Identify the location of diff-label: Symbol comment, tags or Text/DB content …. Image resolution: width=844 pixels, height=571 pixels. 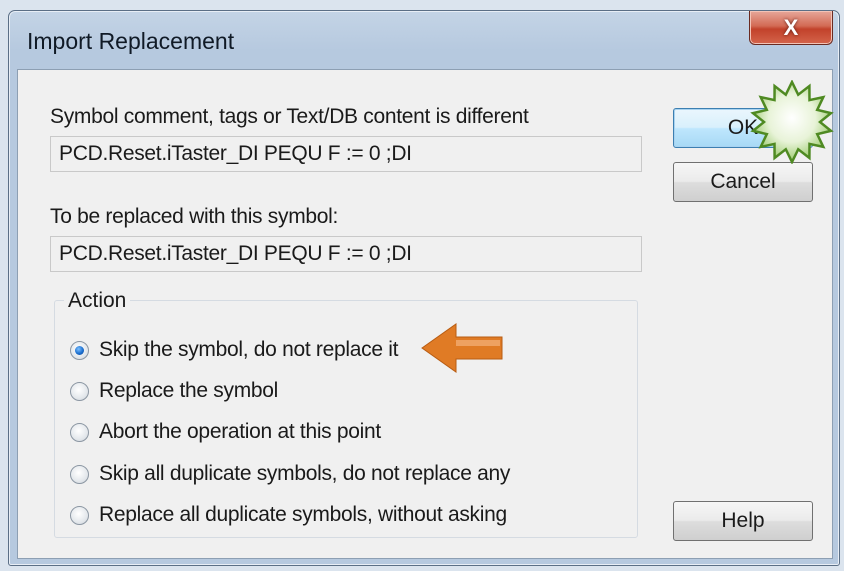
(289, 116).